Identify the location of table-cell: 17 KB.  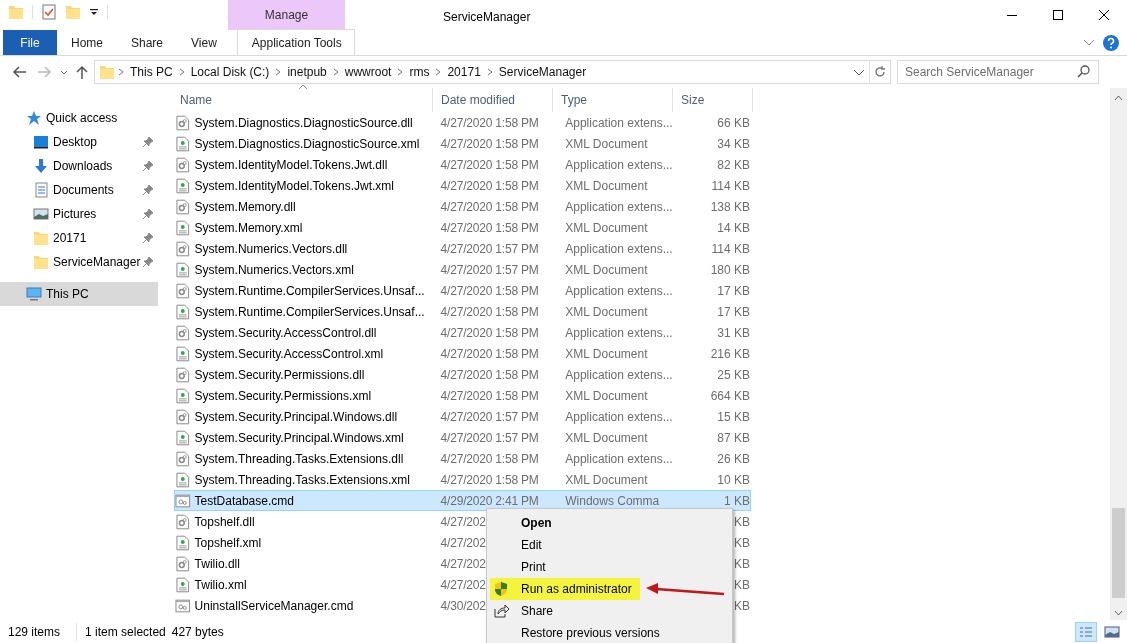
(733, 311).